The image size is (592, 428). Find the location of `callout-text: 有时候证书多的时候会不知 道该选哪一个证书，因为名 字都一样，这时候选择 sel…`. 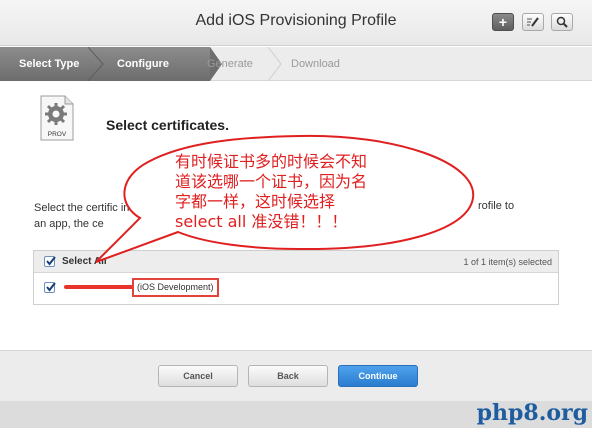

callout-text: 有时候证书多的时候会不知 道该选哪一个证书，因为名 字都一样，这时候选择 sel… is located at coordinates (302, 192).